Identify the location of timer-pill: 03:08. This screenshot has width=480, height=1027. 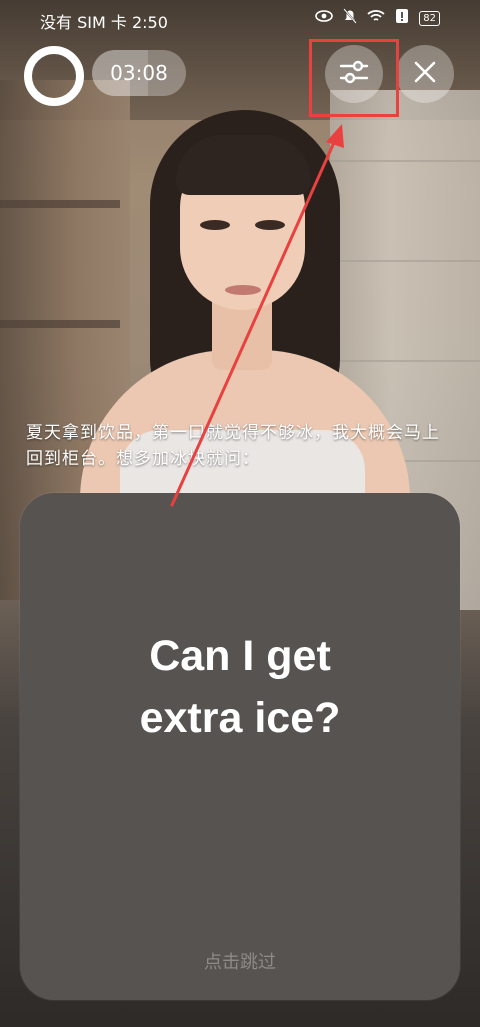
(139, 73).